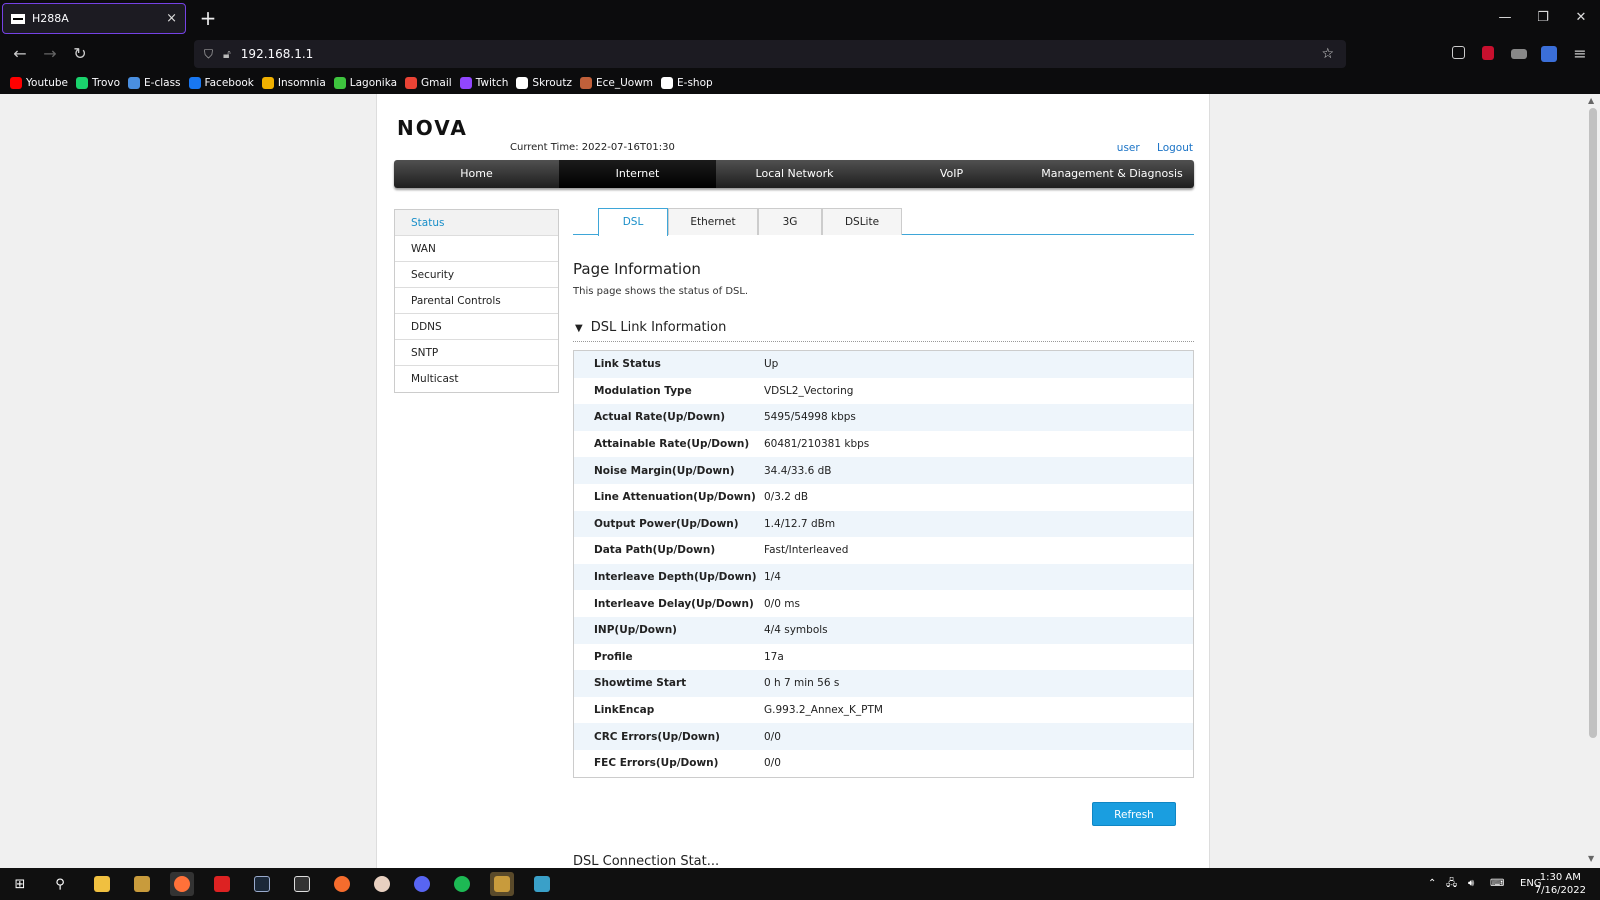 The width and height of the screenshot is (1600, 900). What do you see at coordinates (806, 550) in the screenshot?
I see `row-value: Fast/Interleaved` at bounding box center [806, 550].